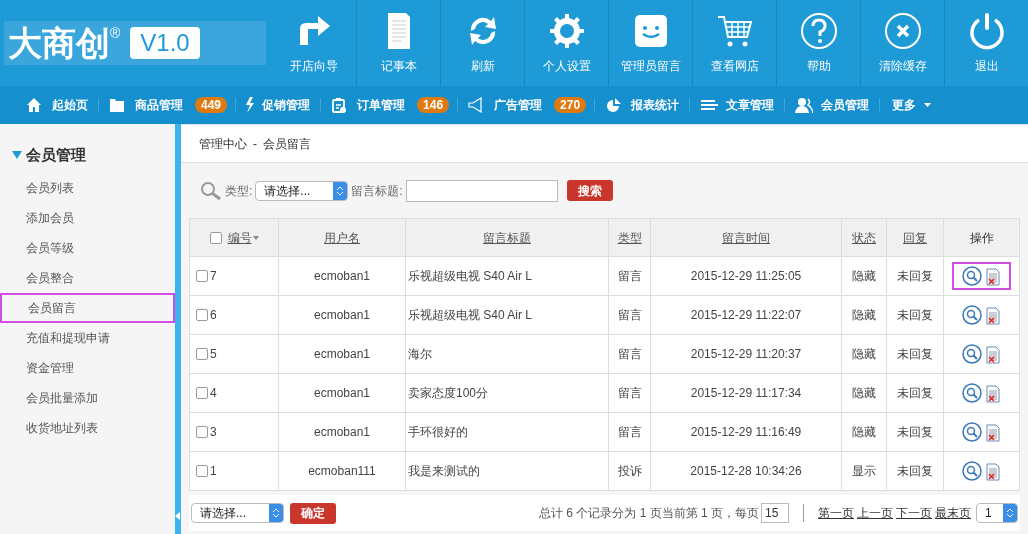 The image size is (1028, 534). Describe the element at coordinates (213, 354) in the screenshot. I see `id-text: 5` at that location.